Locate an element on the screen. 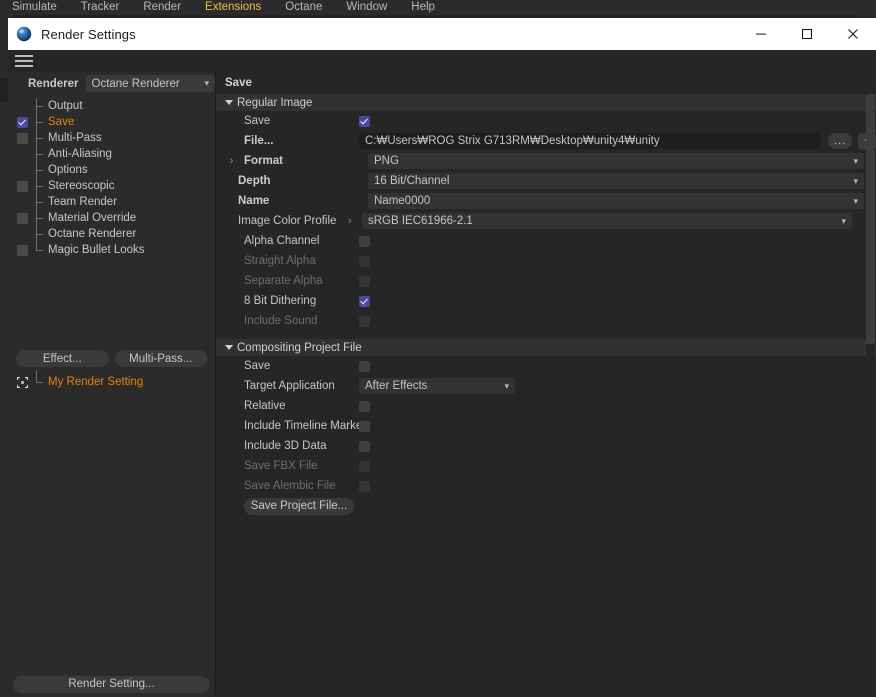 The image size is (876, 697). tree-item-material-override: Material Override is located at coordinates (111, 218).